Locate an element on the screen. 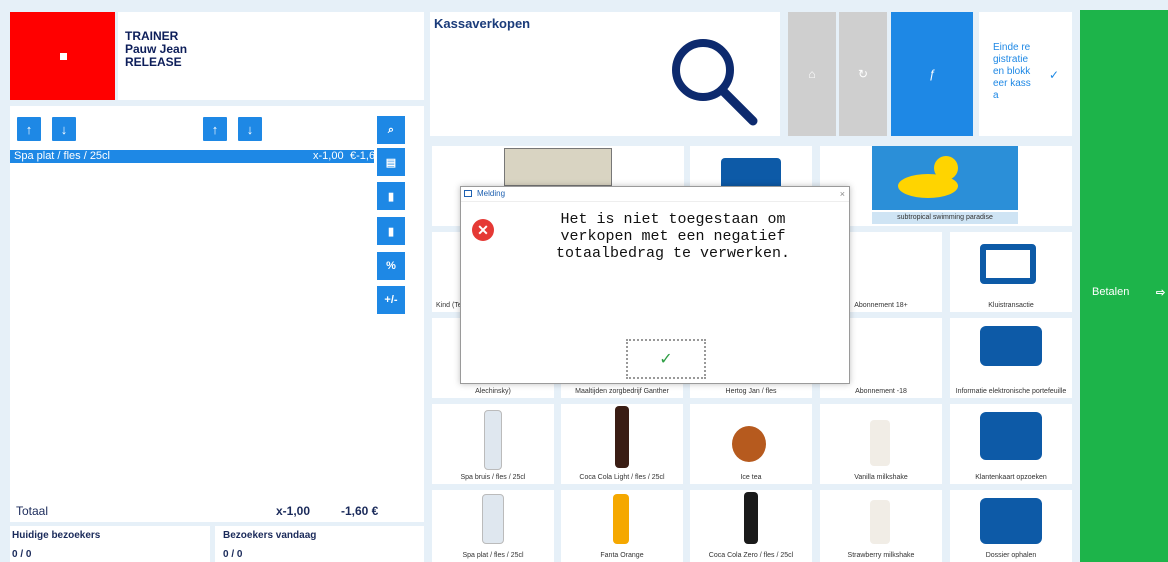  florin-button: ƒ is located at coordinates (932, 74).